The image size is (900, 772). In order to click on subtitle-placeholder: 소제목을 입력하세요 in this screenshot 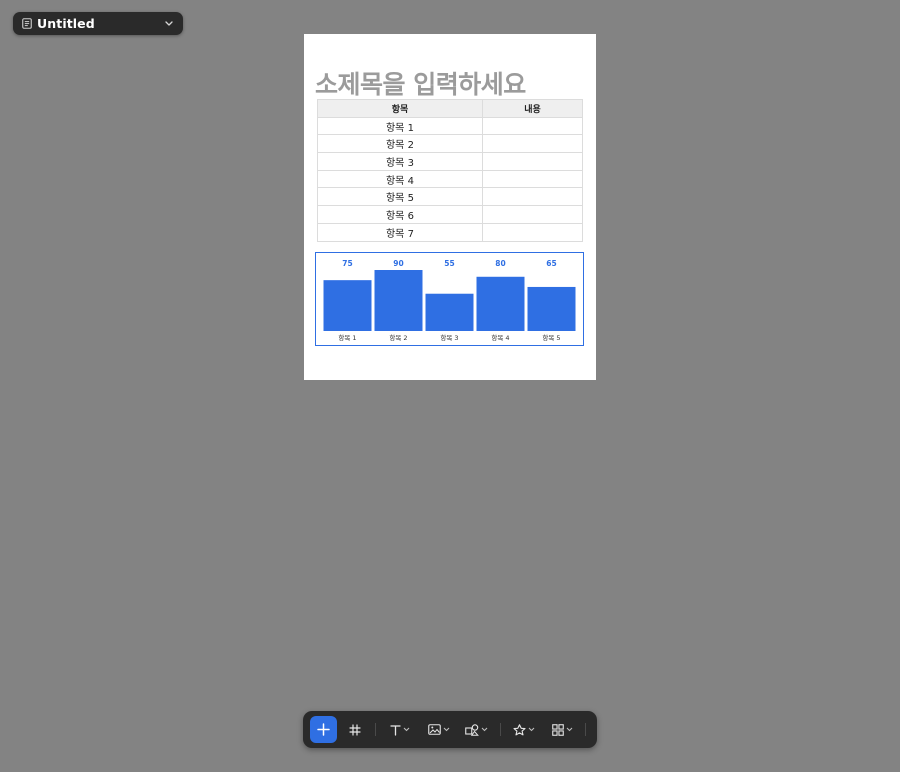, I will do `click(420, 83)`.